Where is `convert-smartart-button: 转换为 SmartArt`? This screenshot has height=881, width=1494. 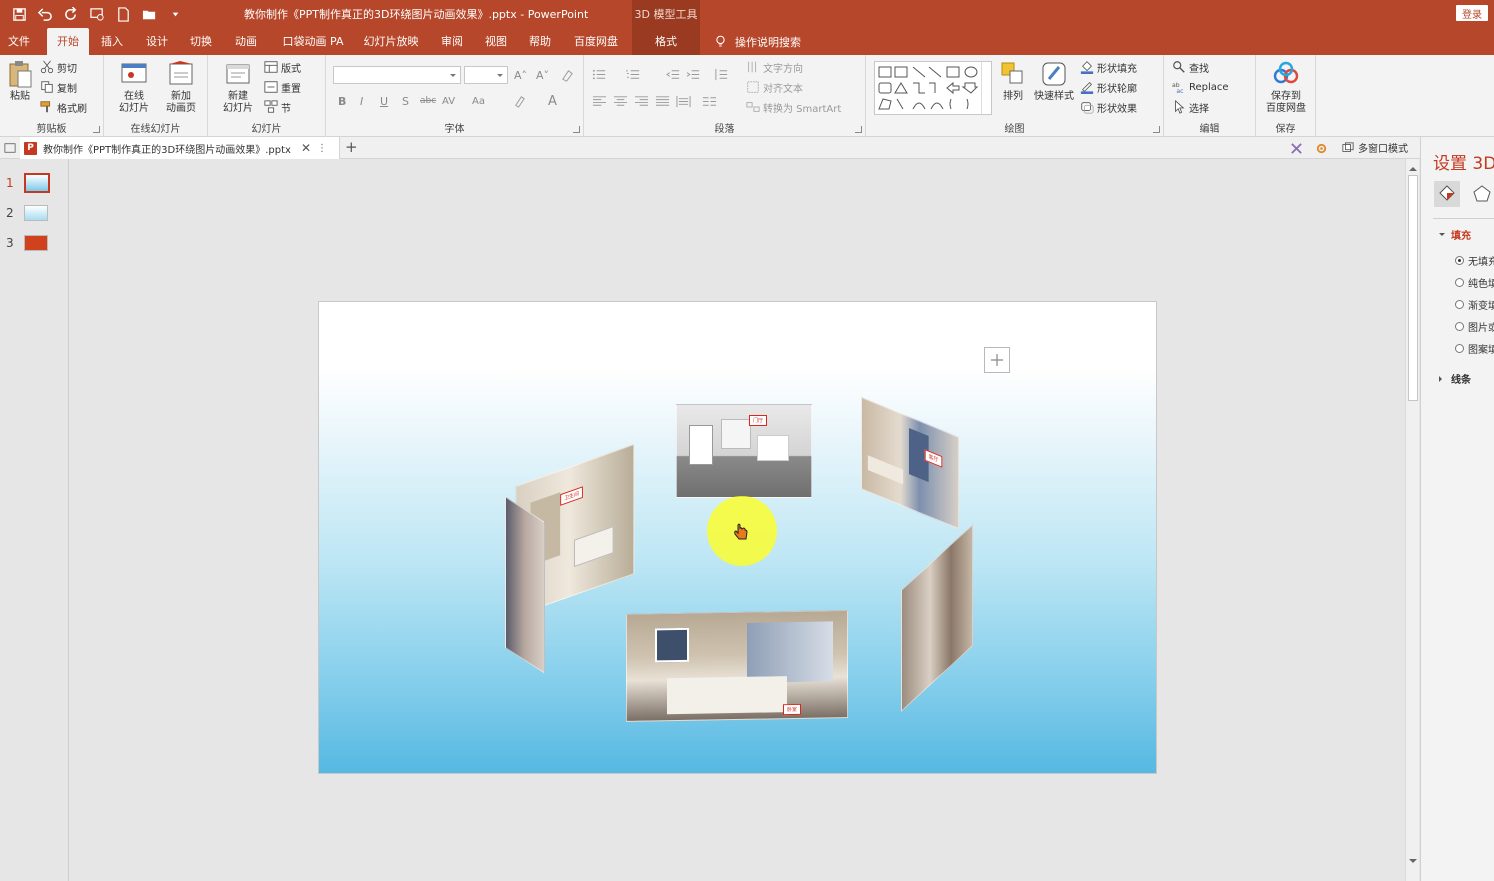
convert-smartart-button: 转换为 SmartArt is located at coordinates (793, 107).